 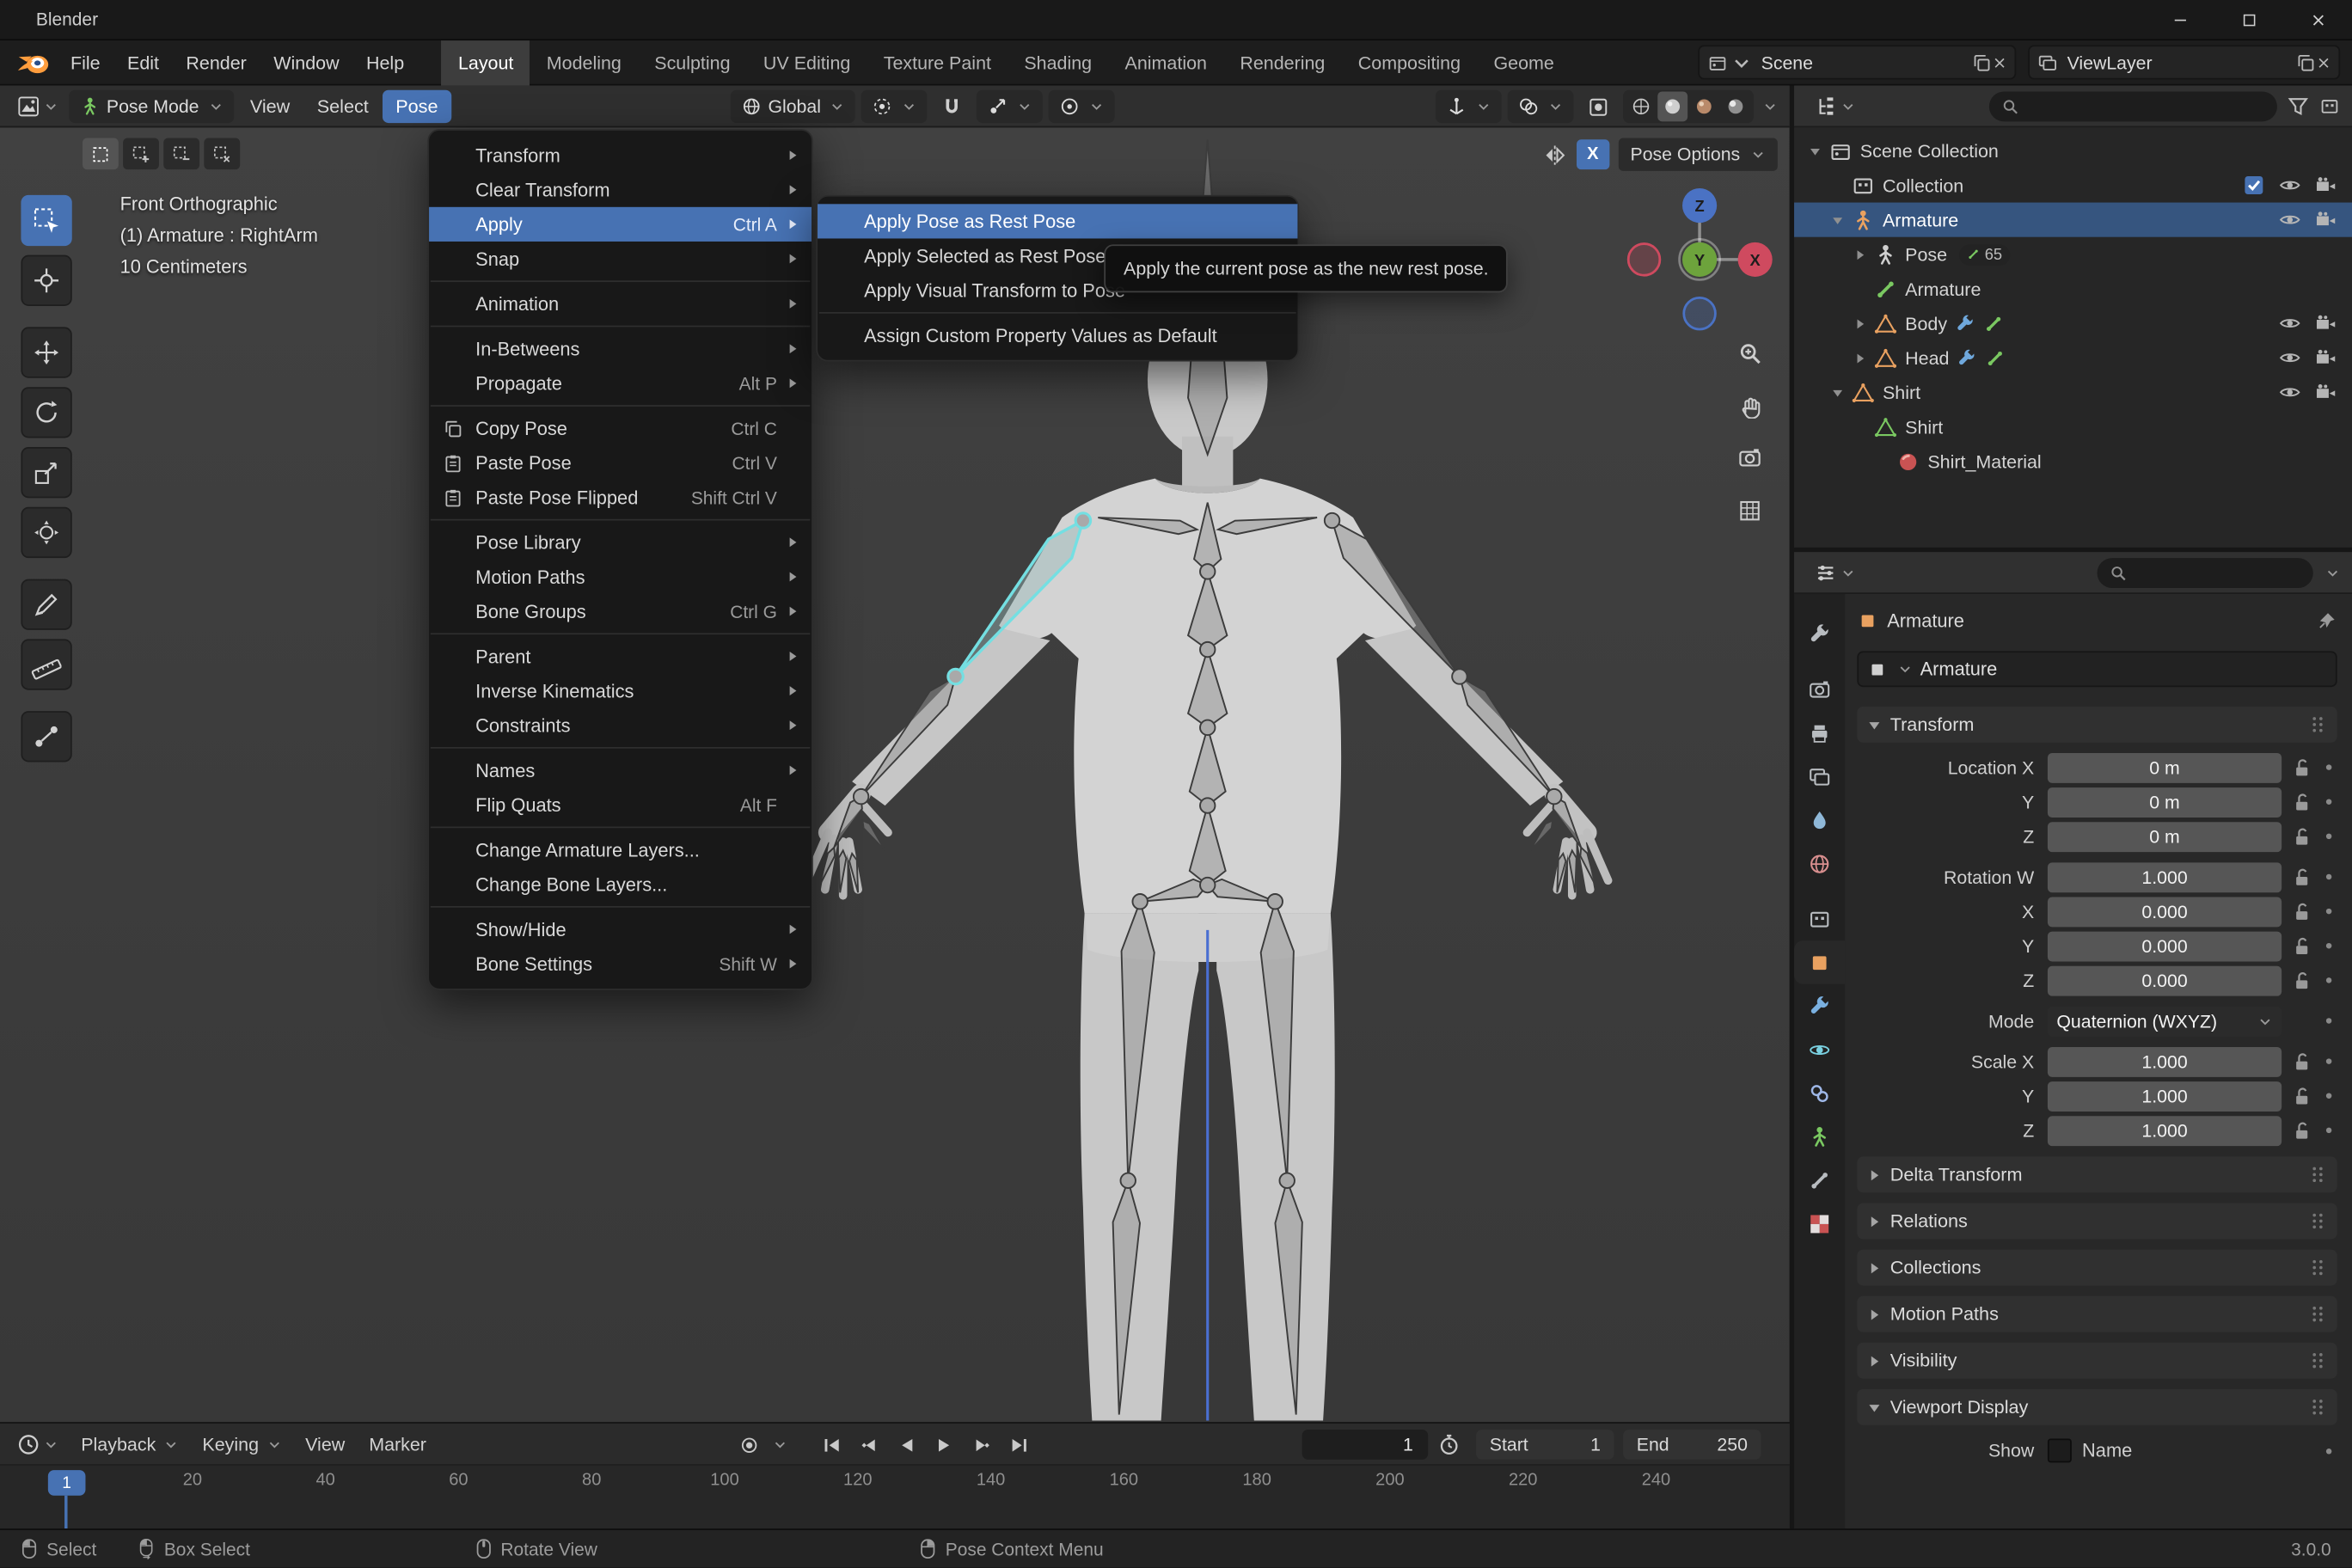 I want to click on gizmos-dropdown, so click(x=1468, y=106).